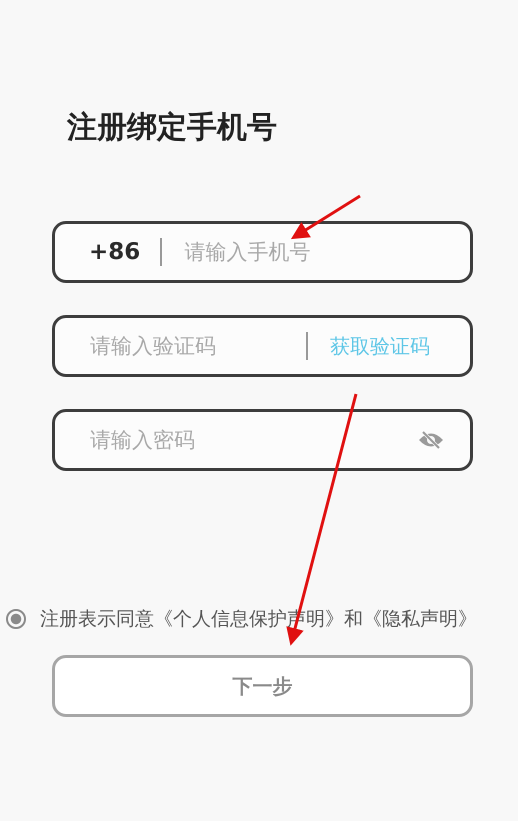  Describe the element at coordinates (262, 686) in the screenshot. I see `next-button: 下一步` at that location.